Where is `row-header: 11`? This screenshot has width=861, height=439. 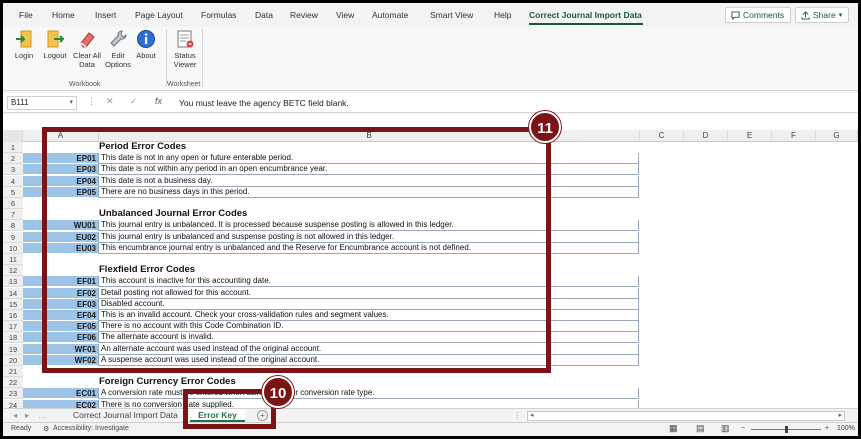 row-header: 11 is located at coordinates (13, 259).